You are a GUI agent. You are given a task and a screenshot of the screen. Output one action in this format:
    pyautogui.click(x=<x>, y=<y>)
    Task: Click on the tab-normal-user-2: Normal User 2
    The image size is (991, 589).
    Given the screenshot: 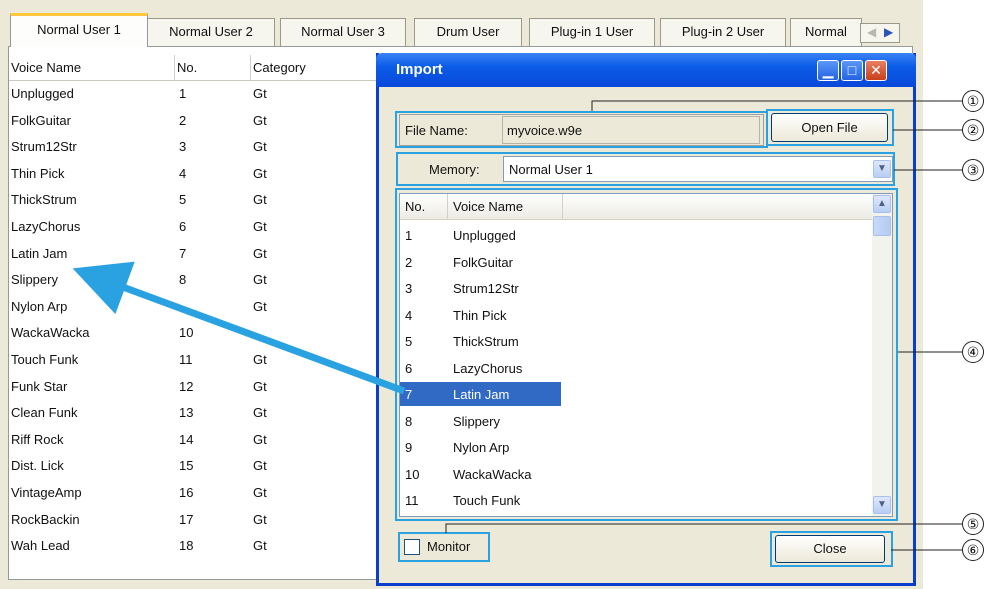 What is the action you would take?
    pyautogui.click(x=211, y=32)
    